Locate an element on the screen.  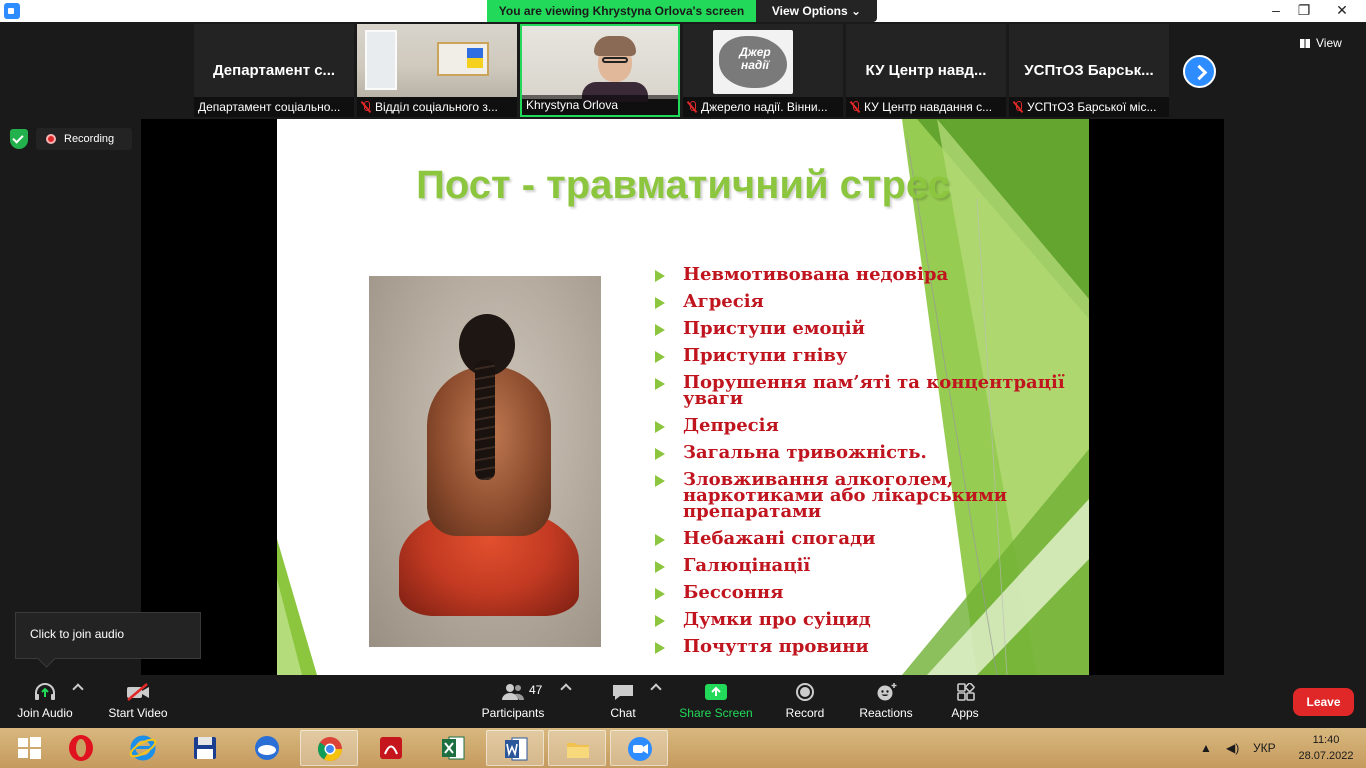
list-item: Почуття провини is located at coordinates (863, 647).